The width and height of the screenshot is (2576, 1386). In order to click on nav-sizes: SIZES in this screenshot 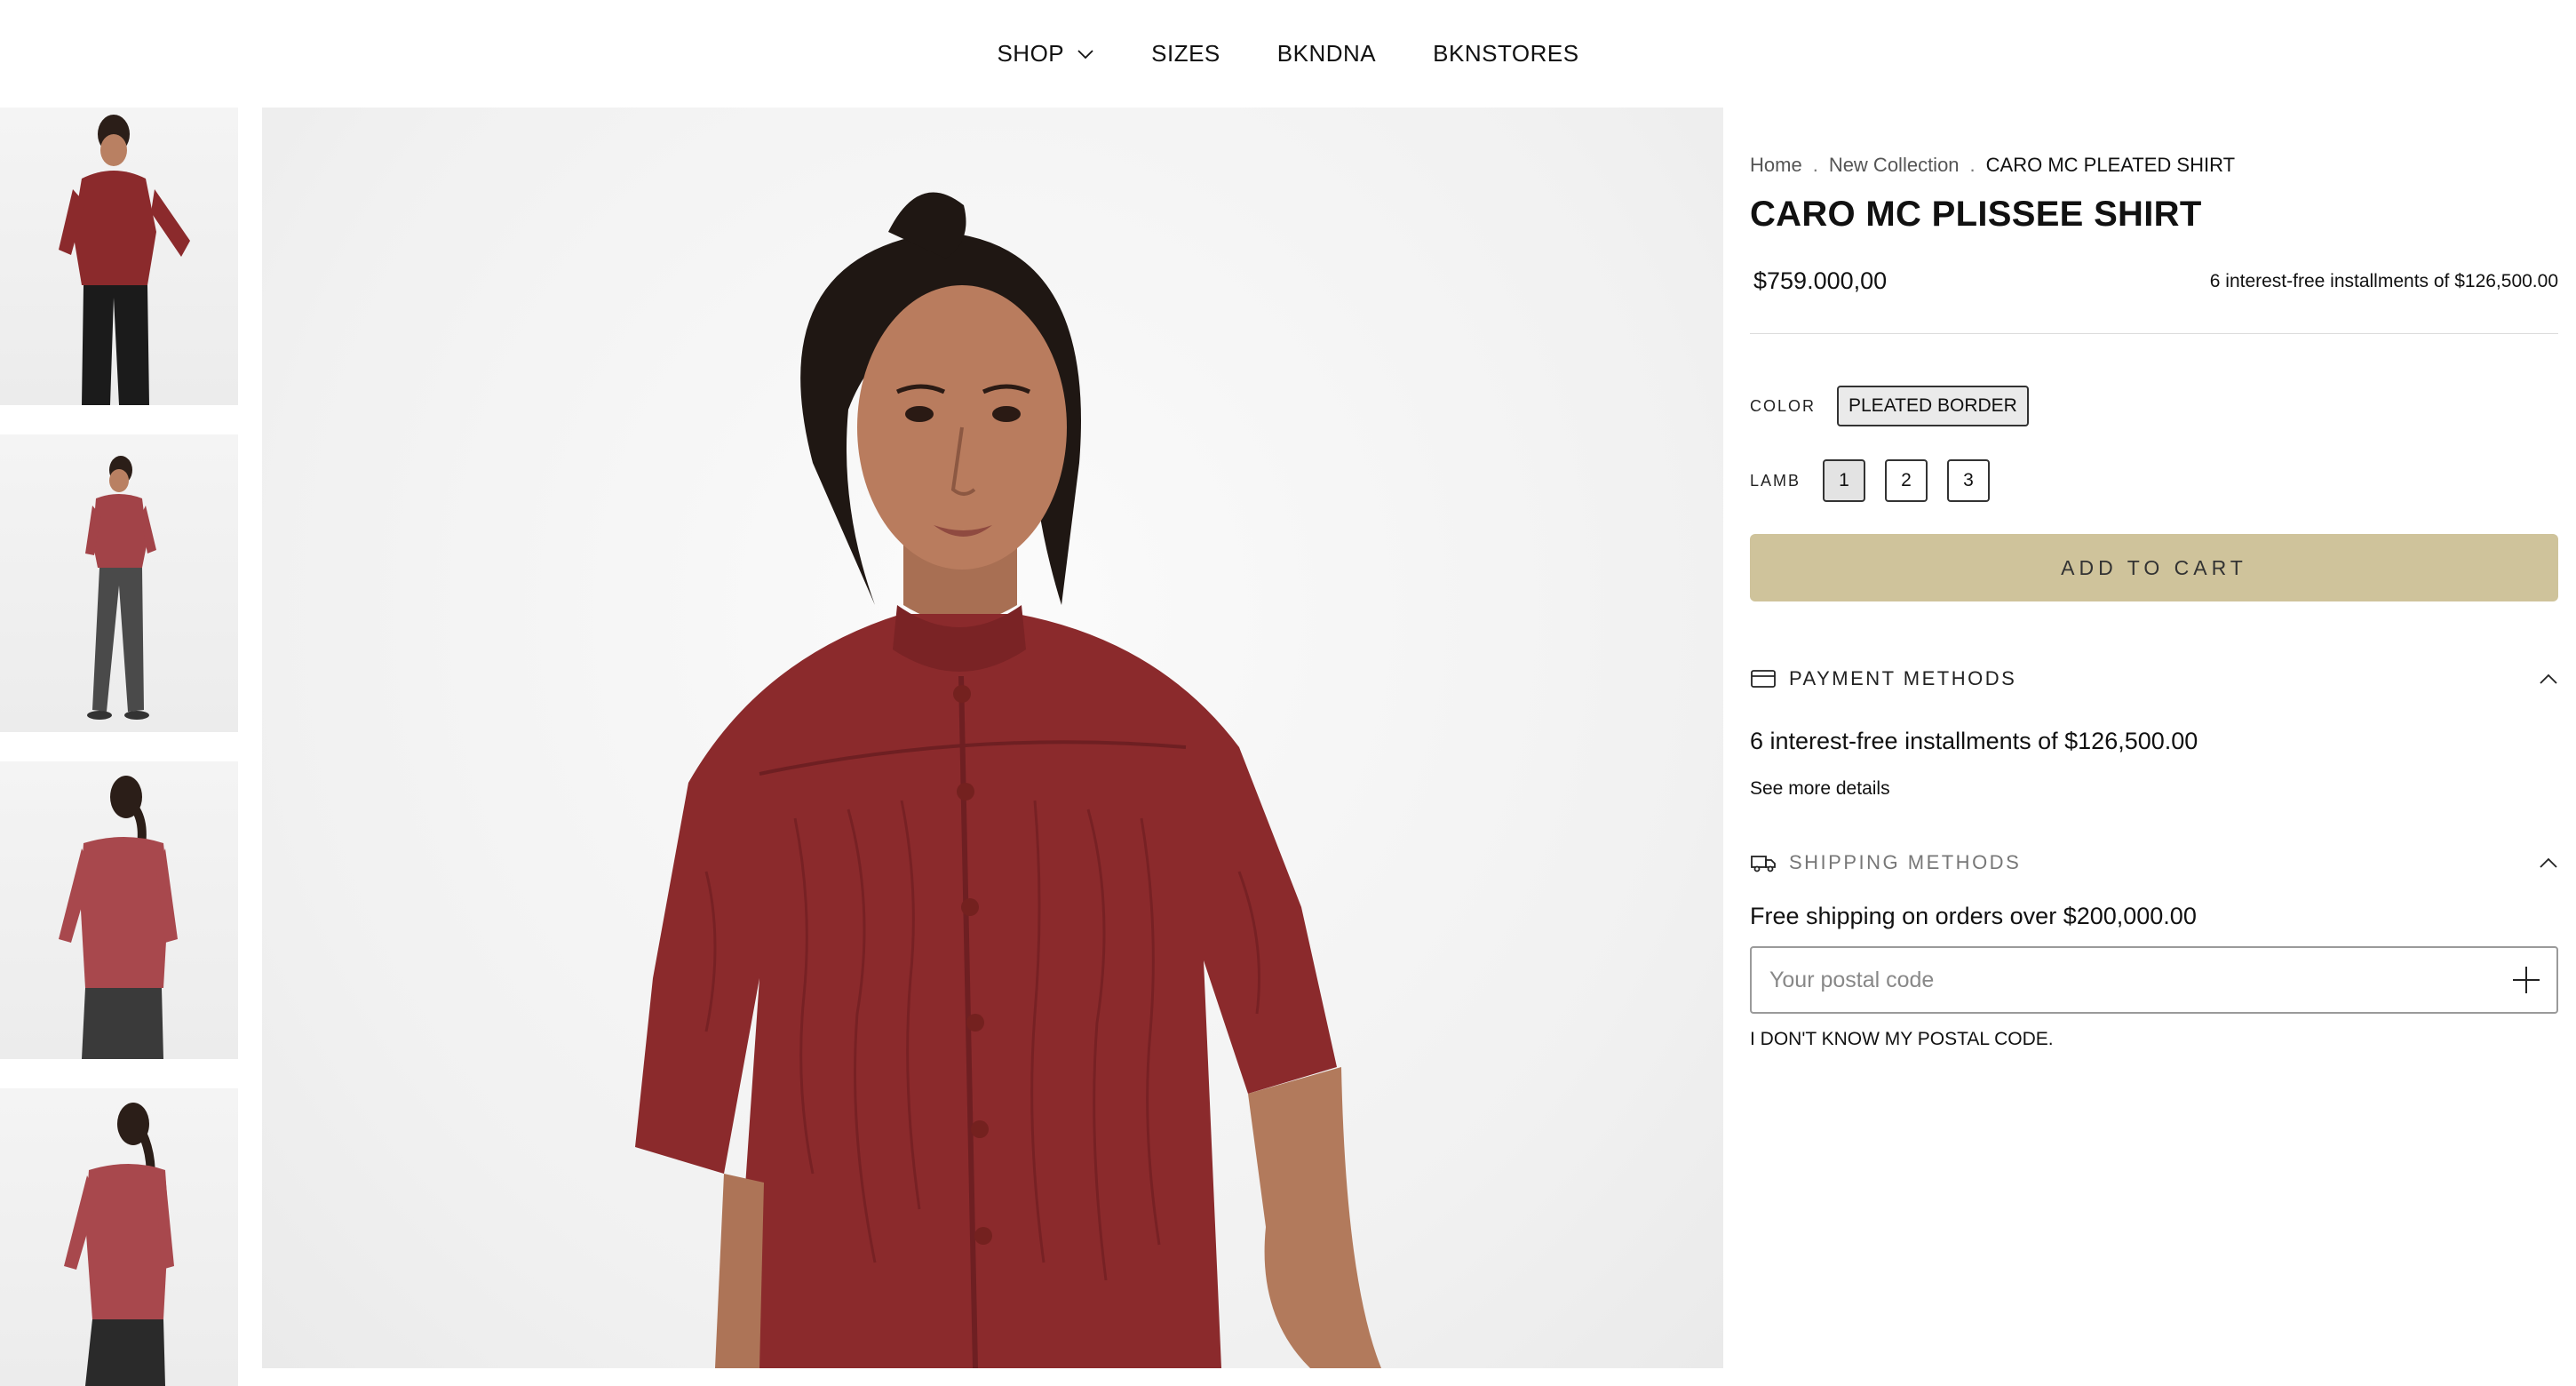, I will do `click(1185, 54)`.